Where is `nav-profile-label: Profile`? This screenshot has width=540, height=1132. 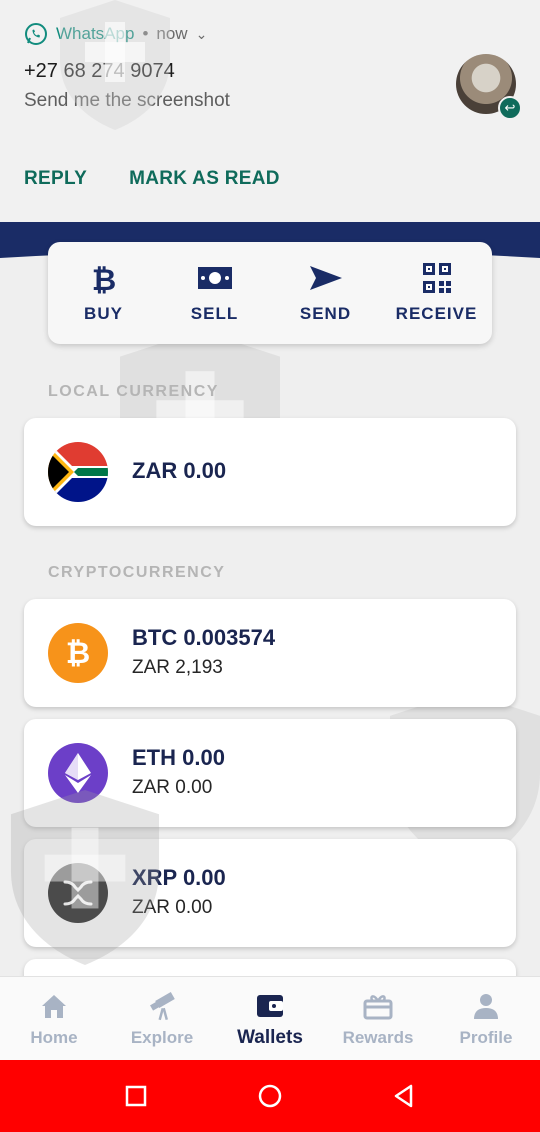 nav-profile-label: Profile is located at coordinates (486, 1037).